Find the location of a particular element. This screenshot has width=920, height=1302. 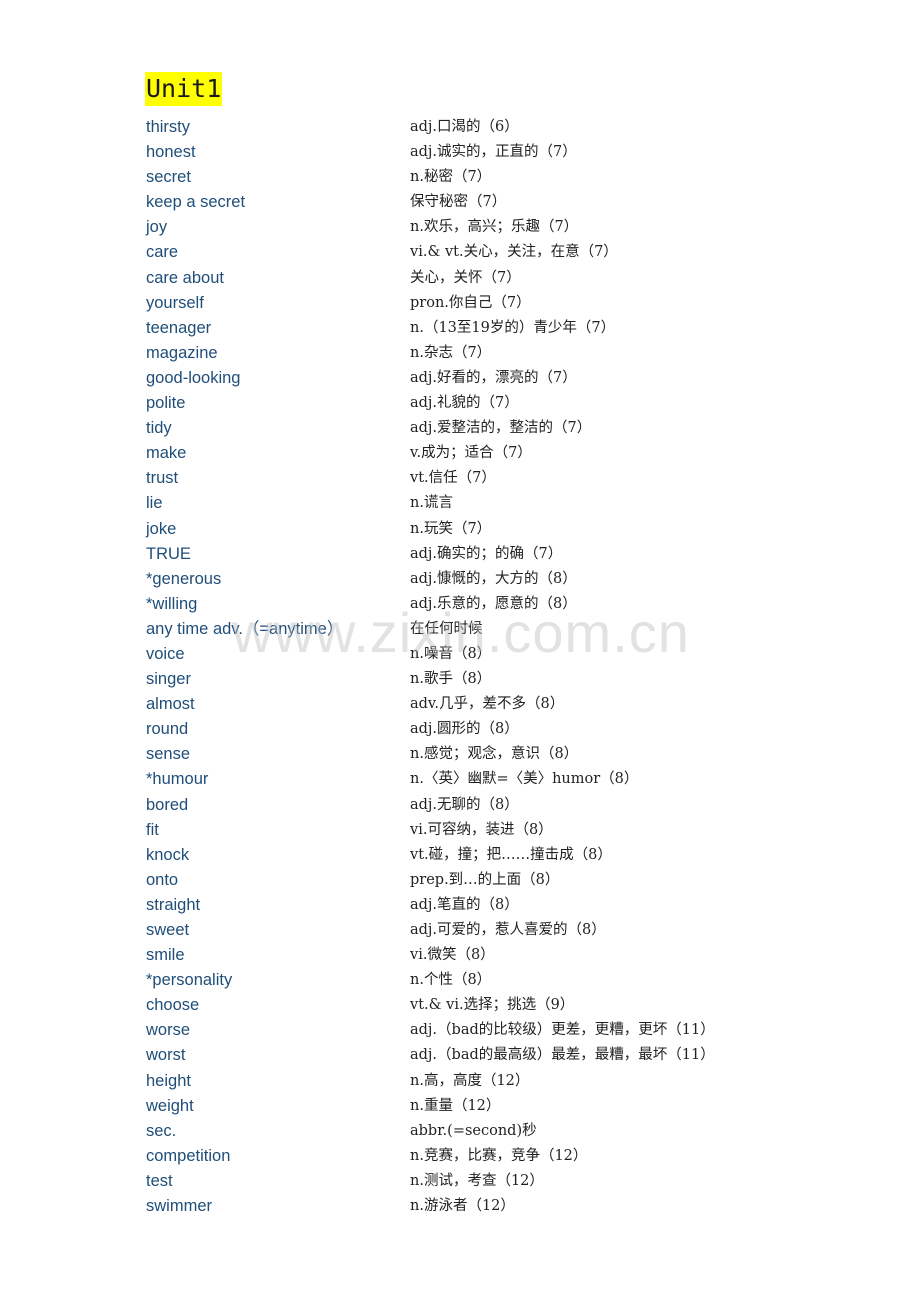

vocab-row: almost adv.几乎，差不多（8） is located at coordinates (496, 703).